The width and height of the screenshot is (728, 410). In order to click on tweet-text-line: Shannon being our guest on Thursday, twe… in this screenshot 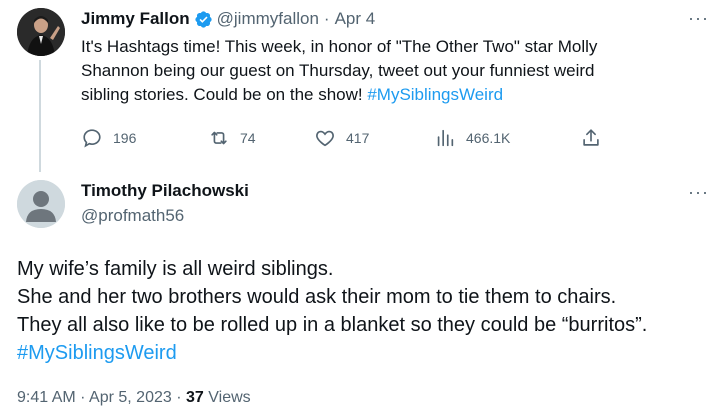, I will do `click(338, 70)`.